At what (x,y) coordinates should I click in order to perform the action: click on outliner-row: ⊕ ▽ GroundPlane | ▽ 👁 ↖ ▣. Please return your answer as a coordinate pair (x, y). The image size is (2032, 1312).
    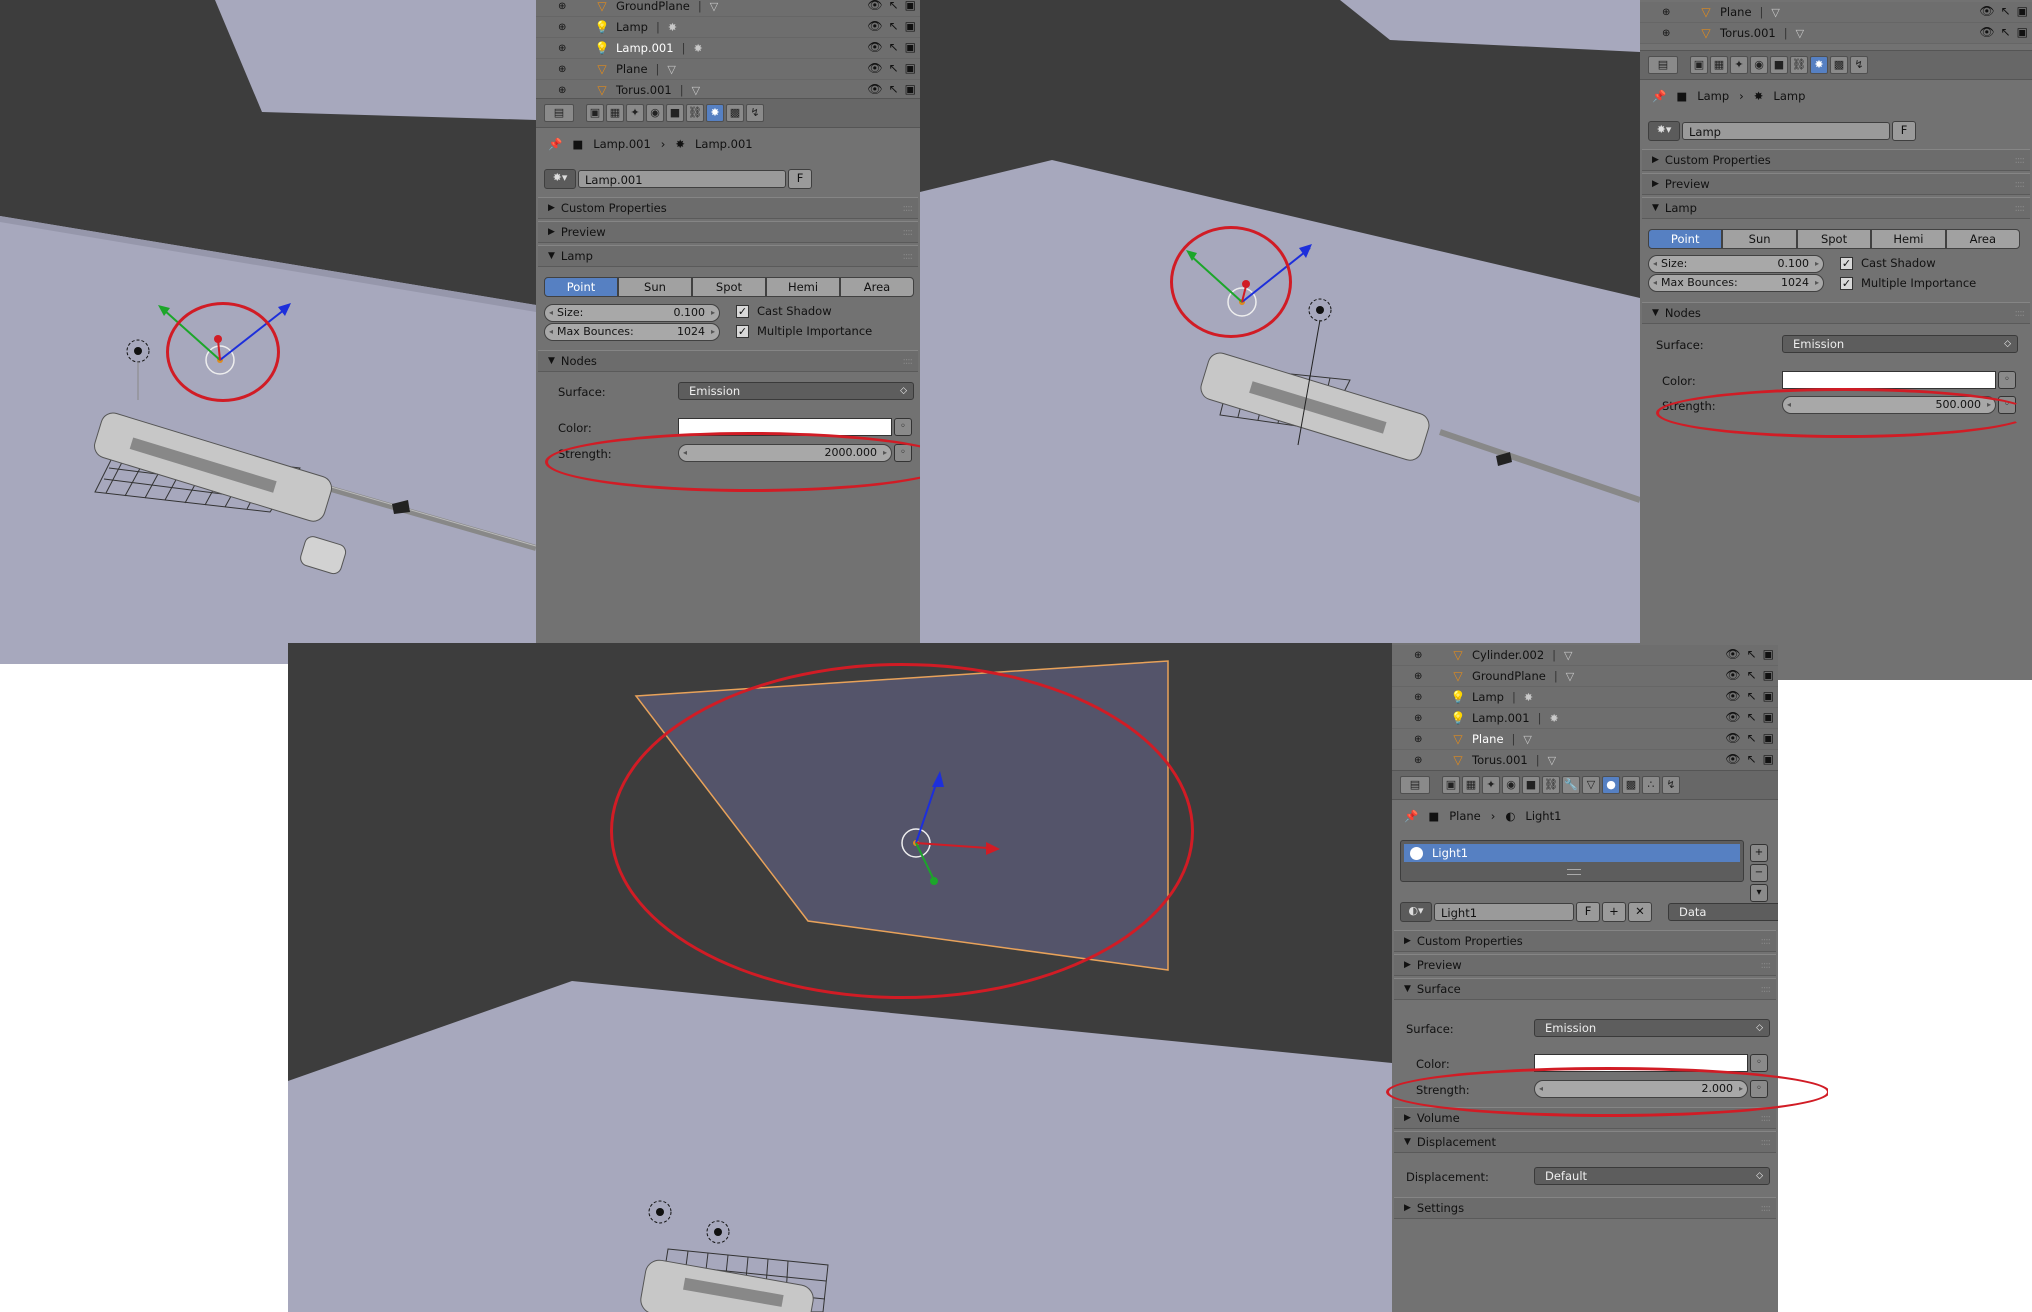
    Looking at the image, I should click on (728, 8).